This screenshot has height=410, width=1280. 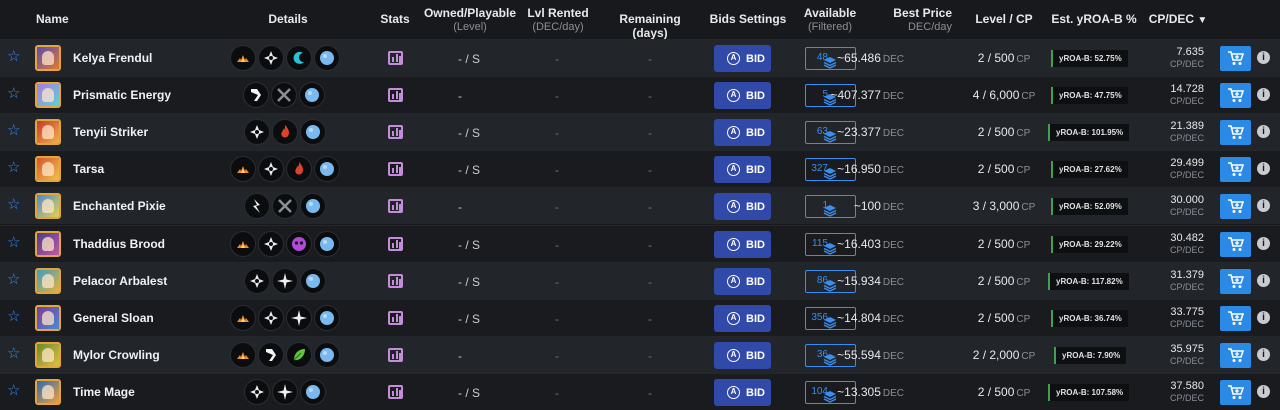 What do you see at coordinates (120, 281) in the screenshot?
I see `card-name: Pelacor Arbalest` at bounding box center [120, 281].